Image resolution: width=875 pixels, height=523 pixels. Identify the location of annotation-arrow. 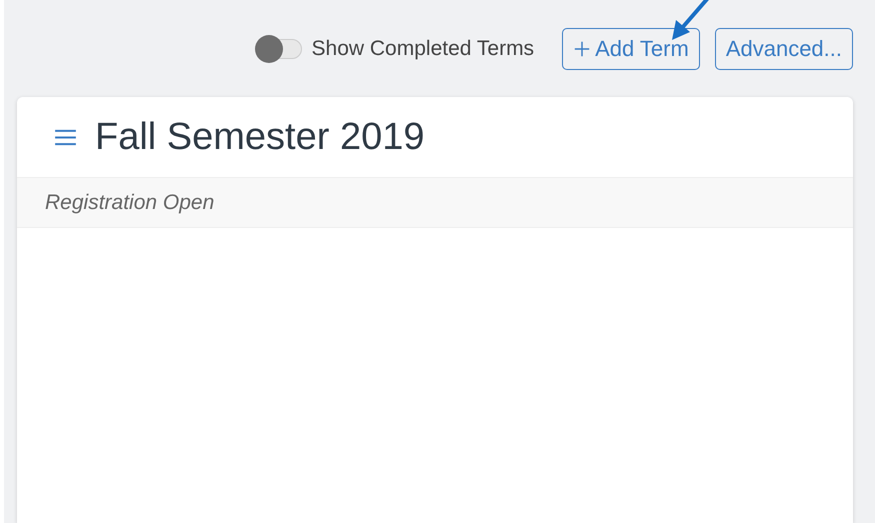
(690, 21).